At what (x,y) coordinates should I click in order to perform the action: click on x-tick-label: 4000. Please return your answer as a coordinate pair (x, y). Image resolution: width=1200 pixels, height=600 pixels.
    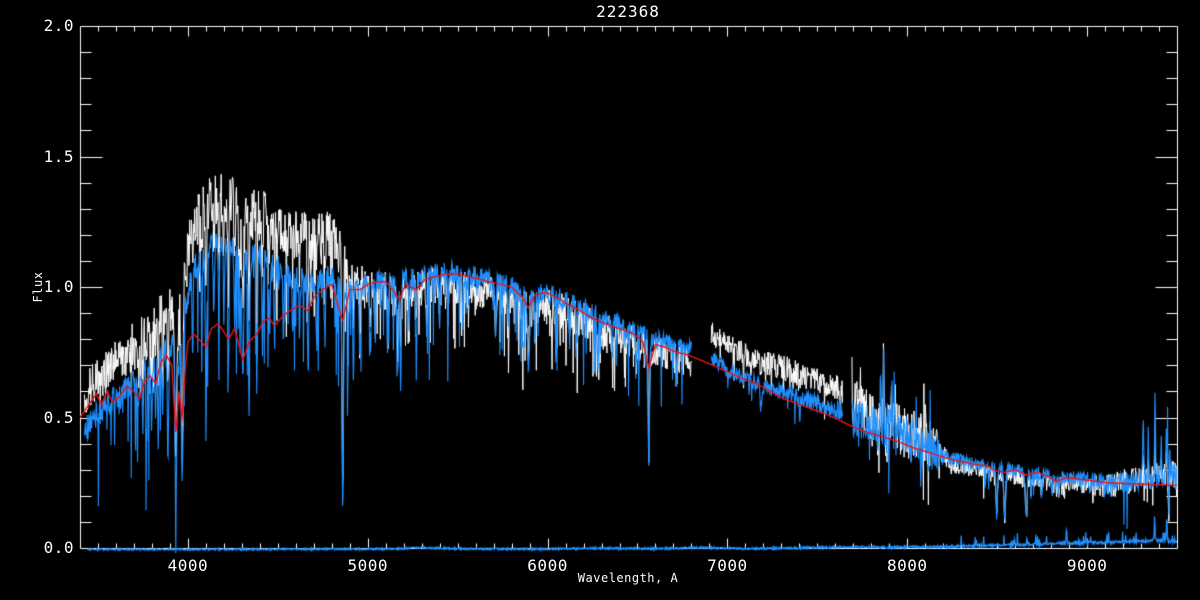
    Looking at the image, I should click on (188, 565).